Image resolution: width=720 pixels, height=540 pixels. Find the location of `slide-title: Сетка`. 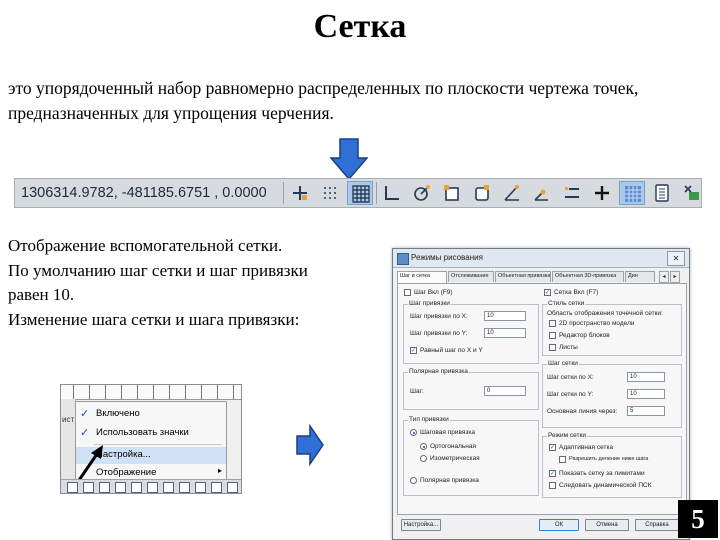

slide-title: Сетка is located at coordinates (360, 26).